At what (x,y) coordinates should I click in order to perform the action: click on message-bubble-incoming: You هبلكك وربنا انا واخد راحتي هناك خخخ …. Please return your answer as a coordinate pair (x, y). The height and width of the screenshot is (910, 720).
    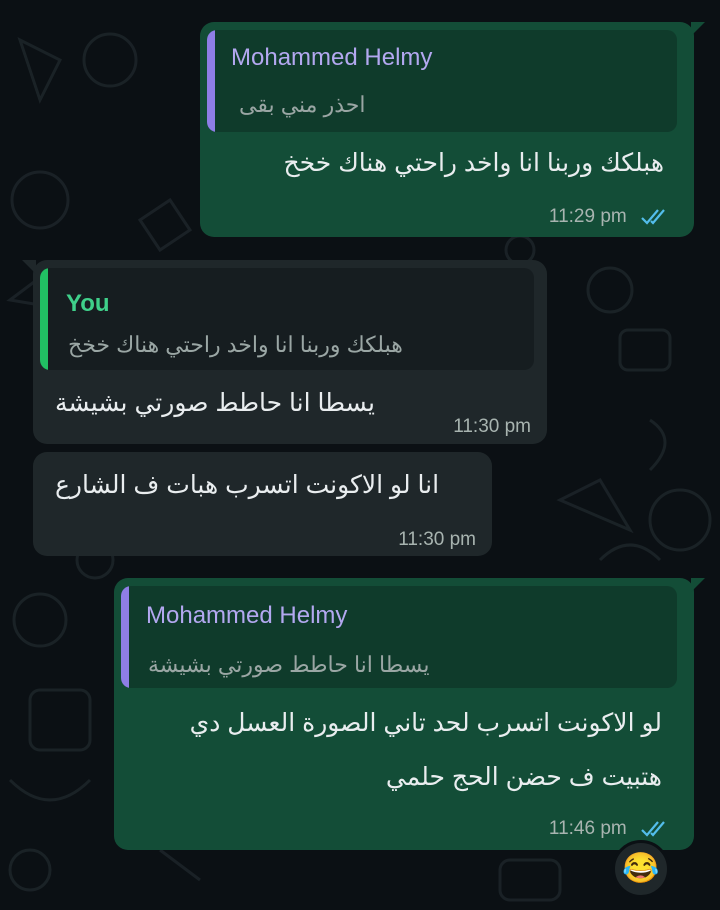
    Looking at the image, I should click on (284, 352).